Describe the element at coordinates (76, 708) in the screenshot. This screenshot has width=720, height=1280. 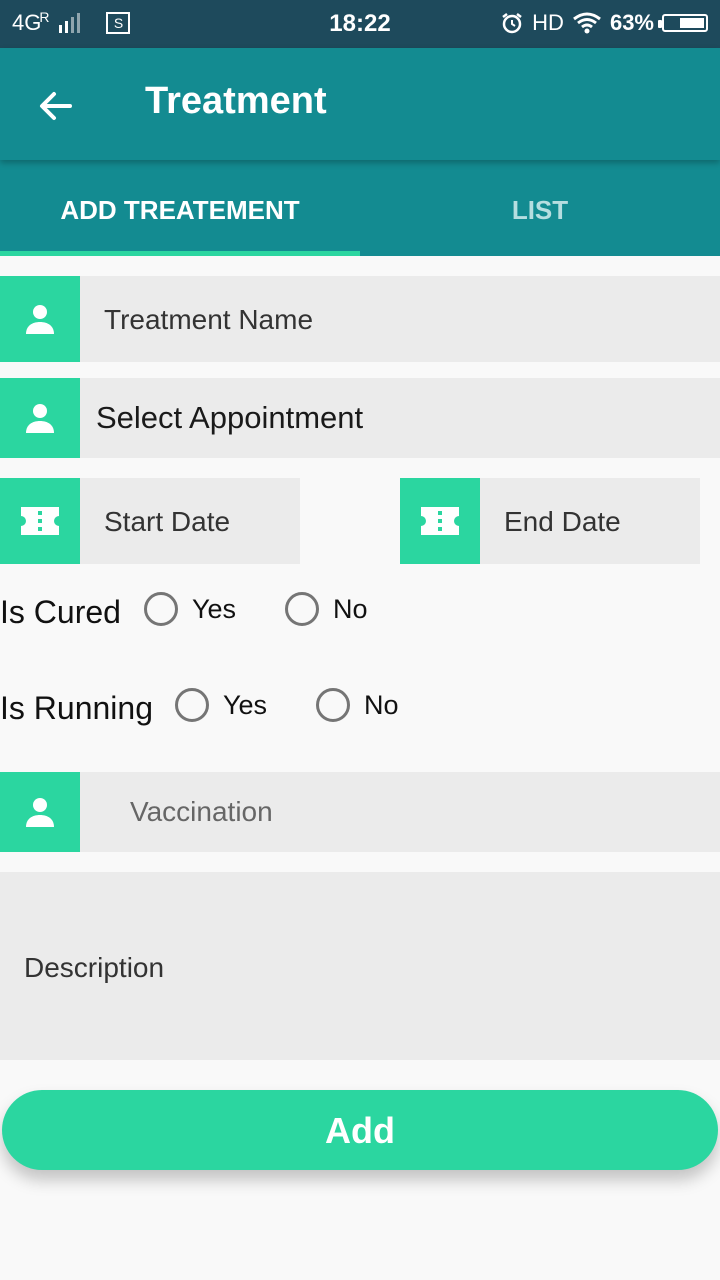
I see `is-running-label: Is Running` at that location.